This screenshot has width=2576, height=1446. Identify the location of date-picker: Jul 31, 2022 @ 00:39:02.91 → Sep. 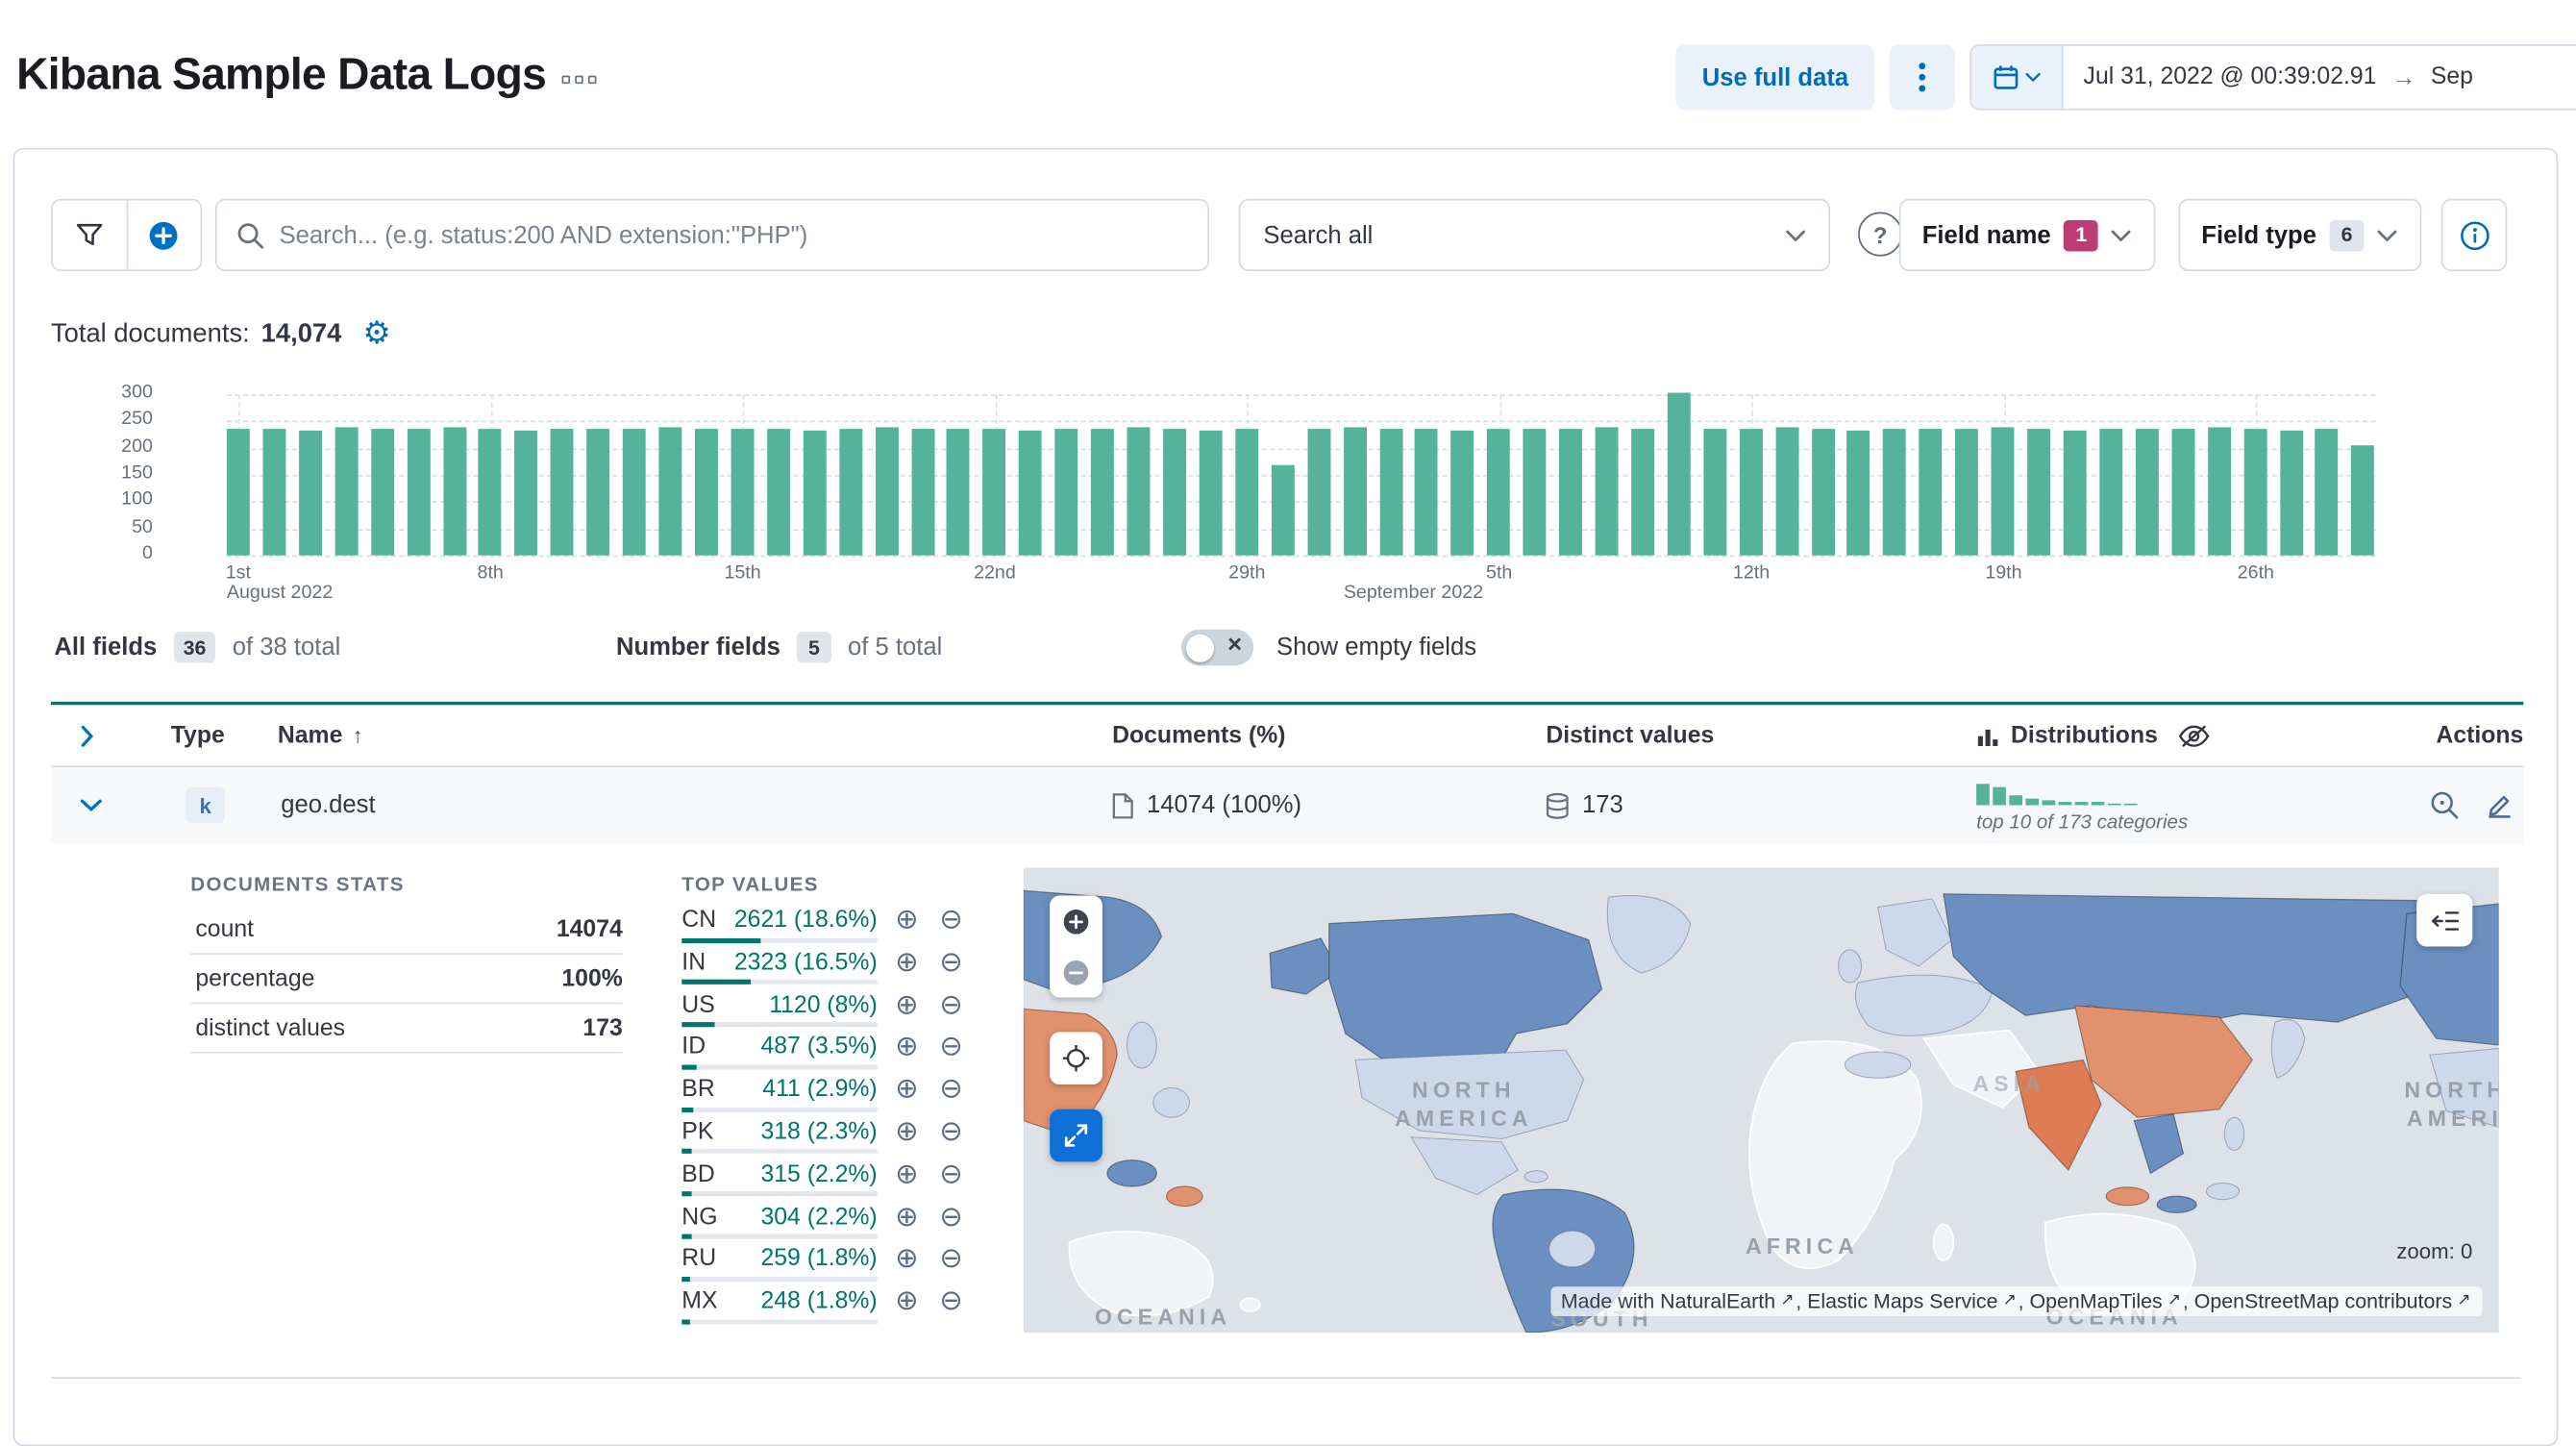
(2272, 78).